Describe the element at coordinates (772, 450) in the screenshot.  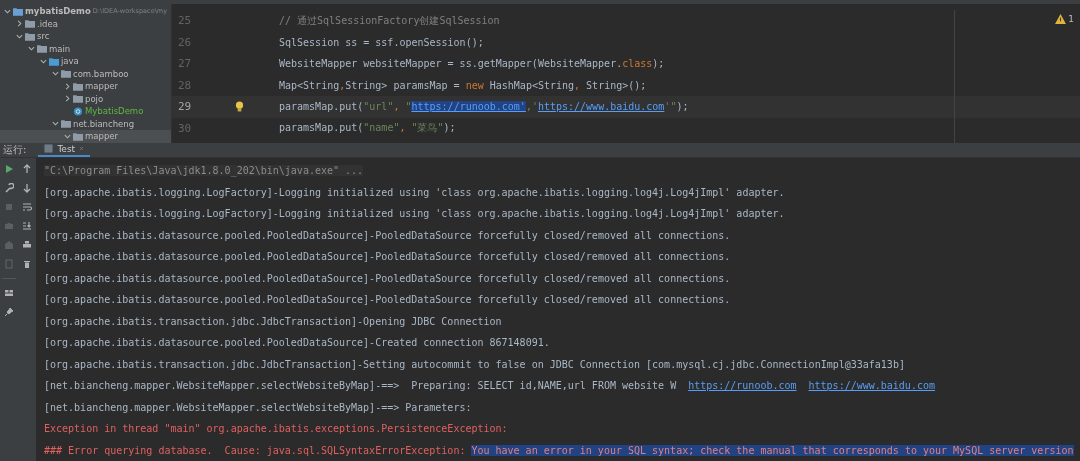
I see `selected-error-text: You have an error in your SQL syntax; check the manual that corresponds to your MySQL server version` at that location.